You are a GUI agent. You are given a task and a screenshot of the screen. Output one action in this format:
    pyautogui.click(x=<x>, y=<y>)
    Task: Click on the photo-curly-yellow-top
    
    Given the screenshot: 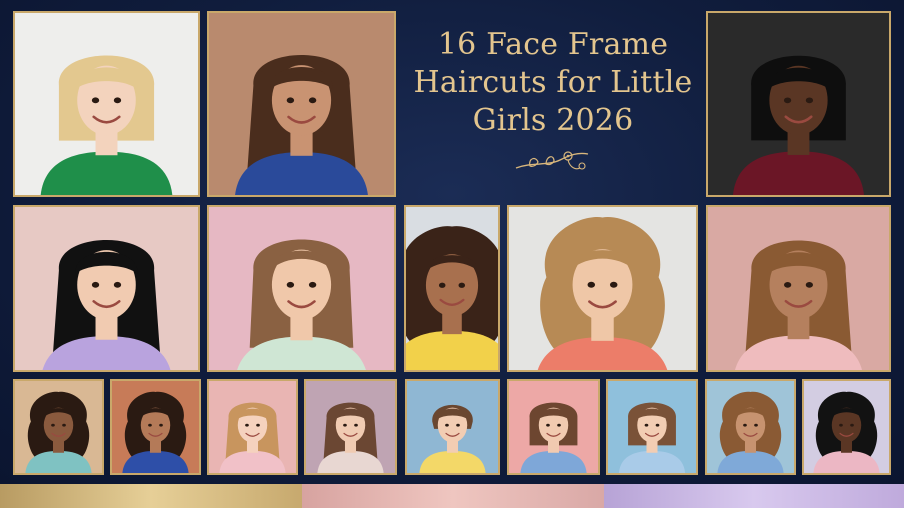 What is the action you would take?
    pyautogui.click(x=452, y=288)
    